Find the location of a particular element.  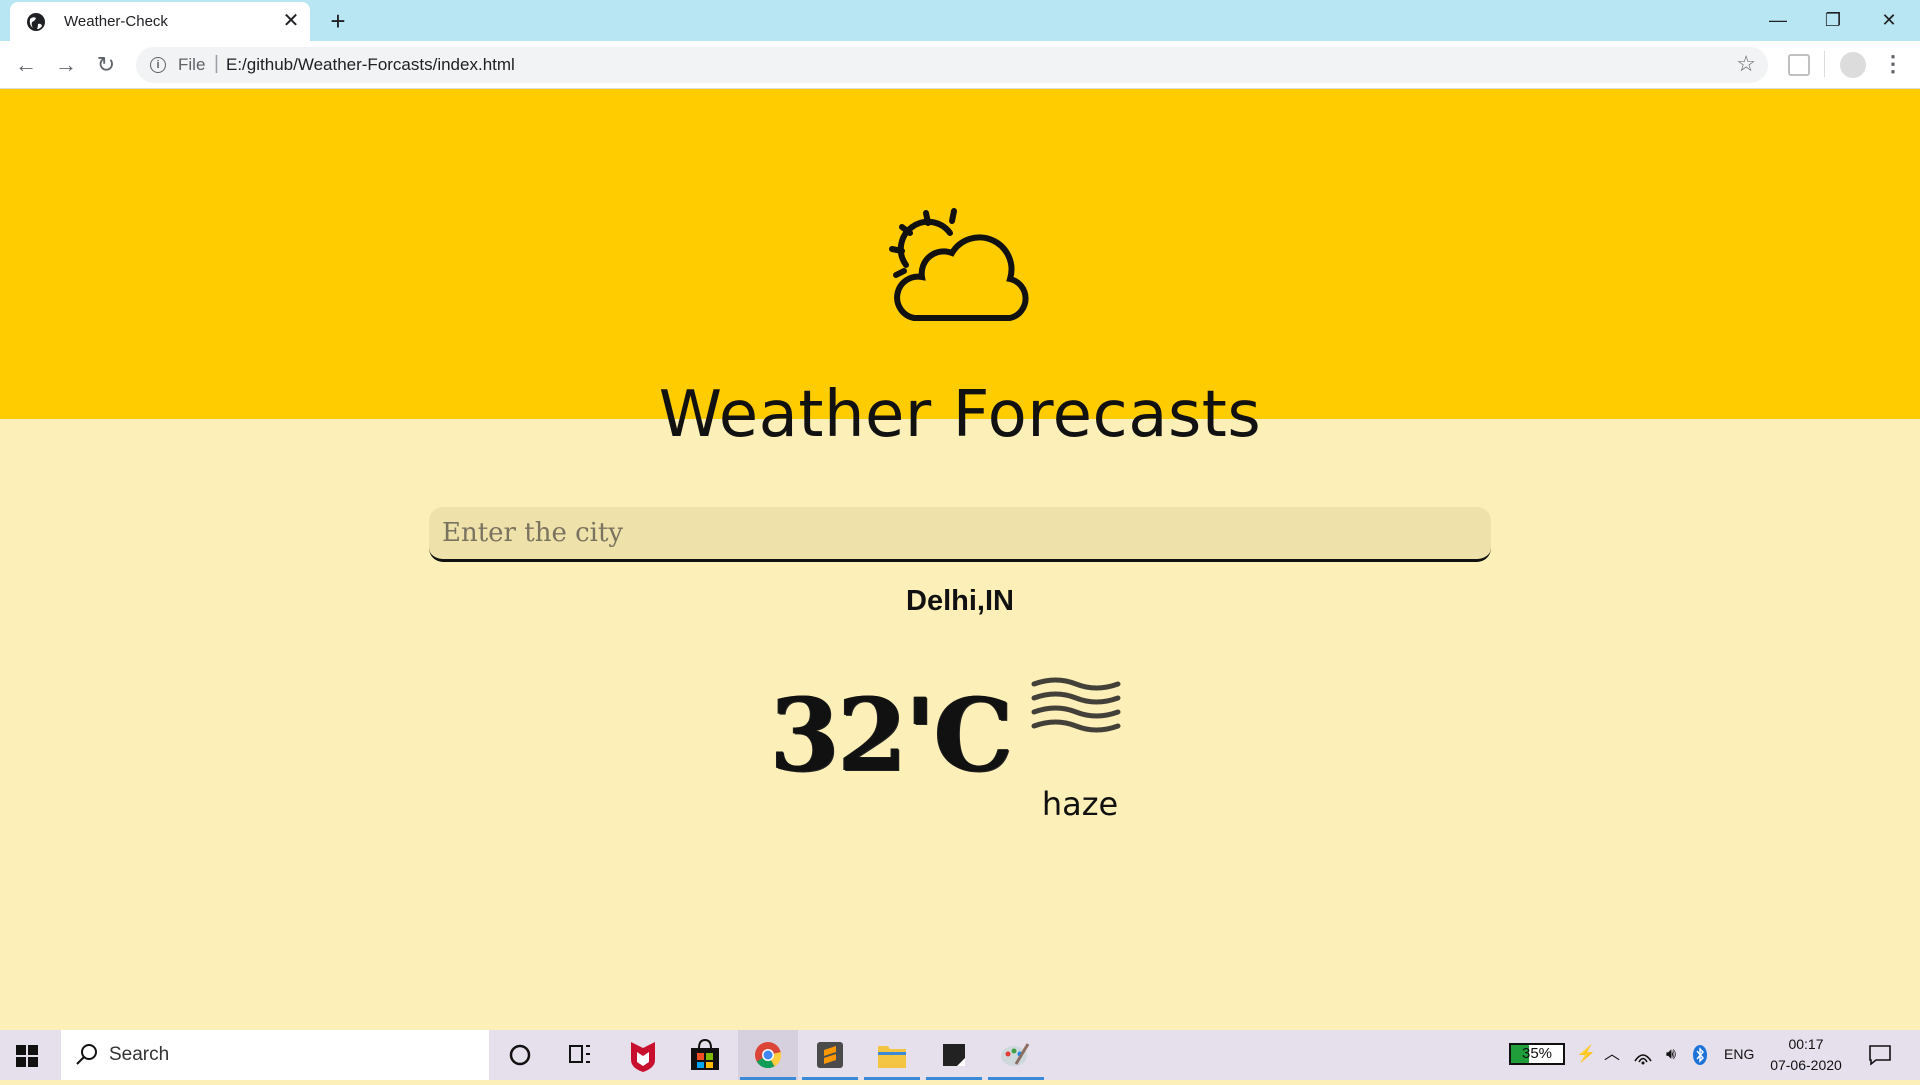

search-icon is located at coordinates (86, 1054).